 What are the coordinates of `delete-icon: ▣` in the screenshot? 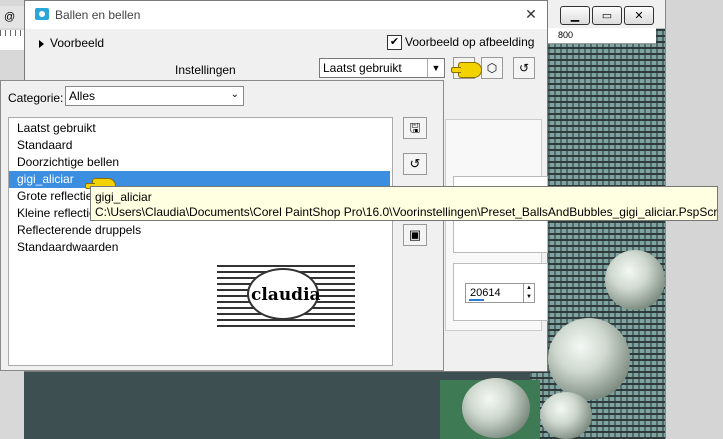 It's located at (415, 234).